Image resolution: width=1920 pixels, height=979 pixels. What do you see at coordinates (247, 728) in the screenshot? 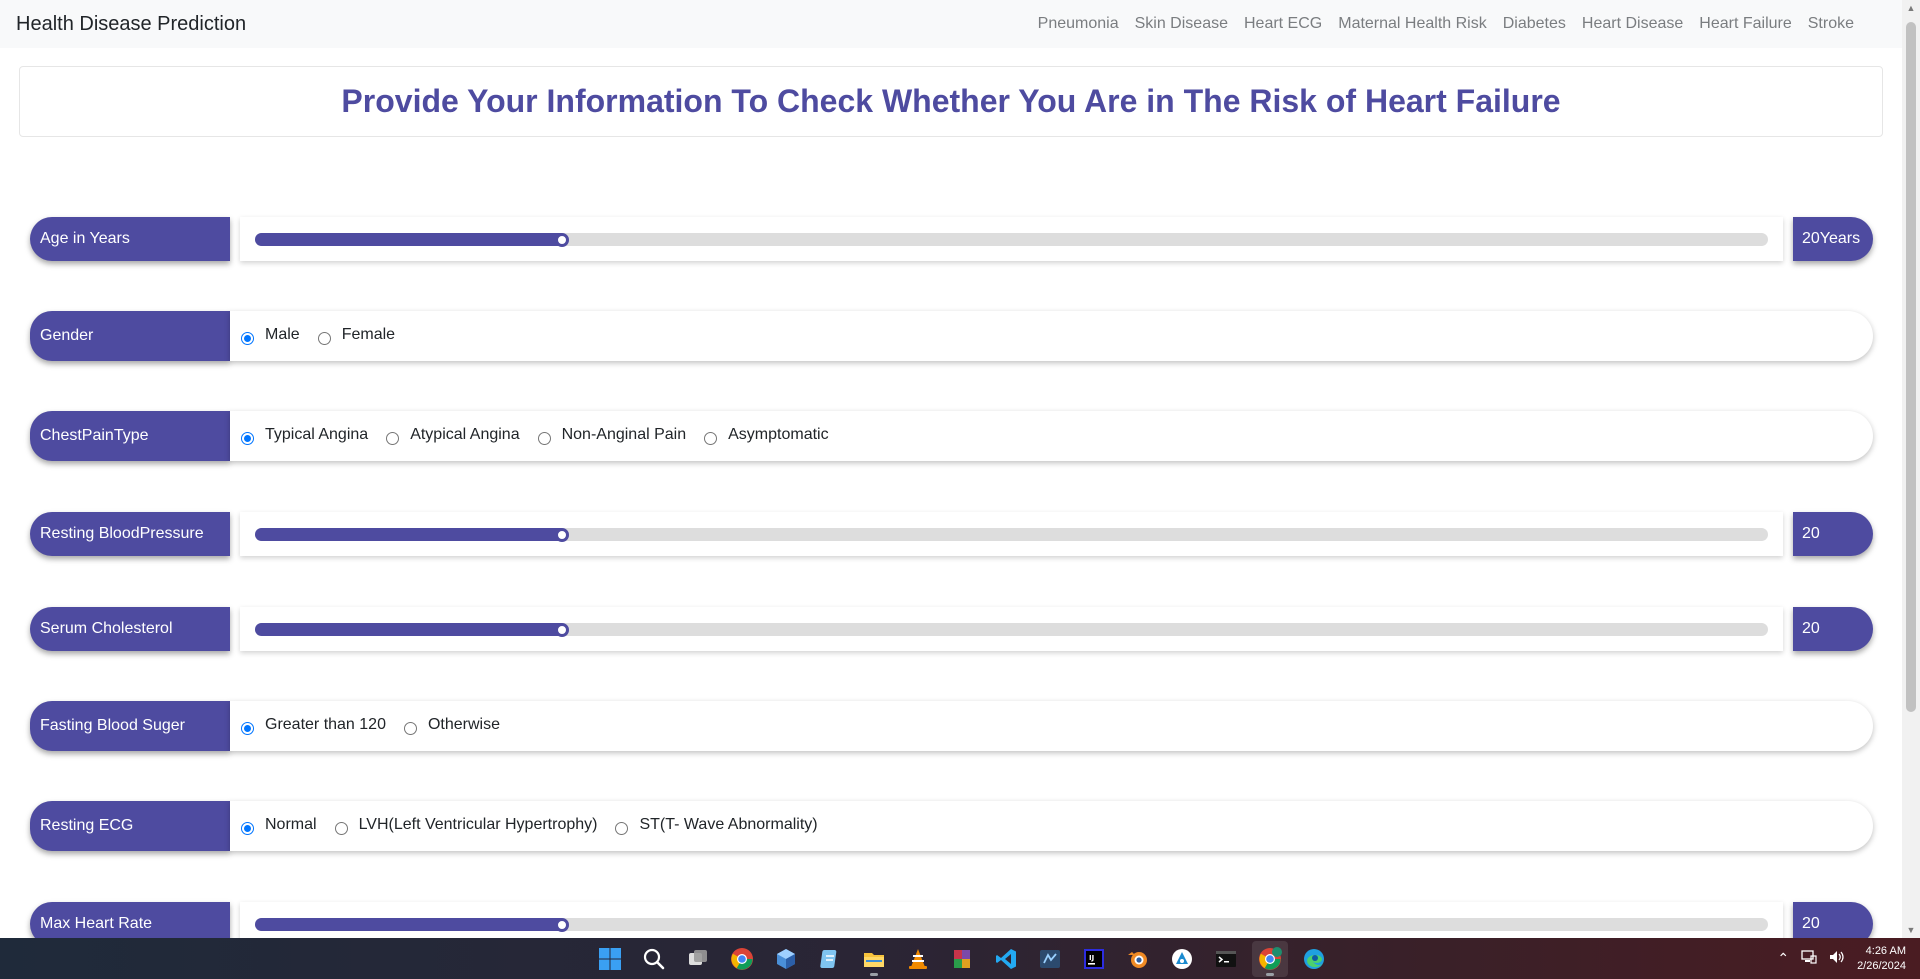
I see `greater-than-120-radio` at bounding box center [247, 728].